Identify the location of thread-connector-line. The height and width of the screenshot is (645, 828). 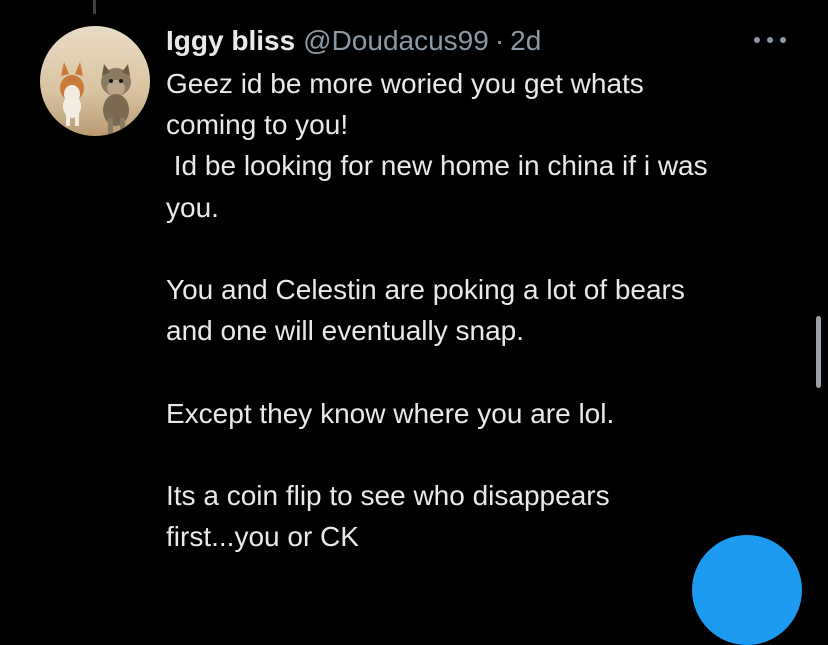
(94, 7).